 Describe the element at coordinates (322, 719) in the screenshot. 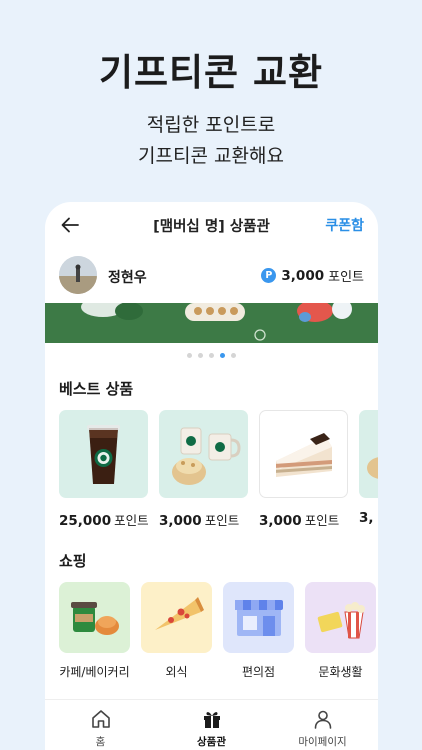

I see `user-icon` at that location.